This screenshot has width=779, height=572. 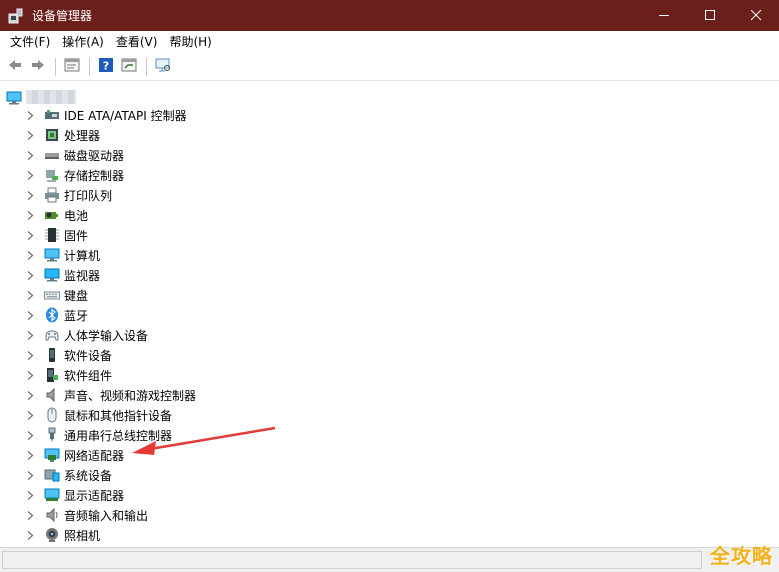 What do you see at coordinates (52, 315) in the screenshot?
I see `bluetooth-icon` at bounding box center [52, 315].